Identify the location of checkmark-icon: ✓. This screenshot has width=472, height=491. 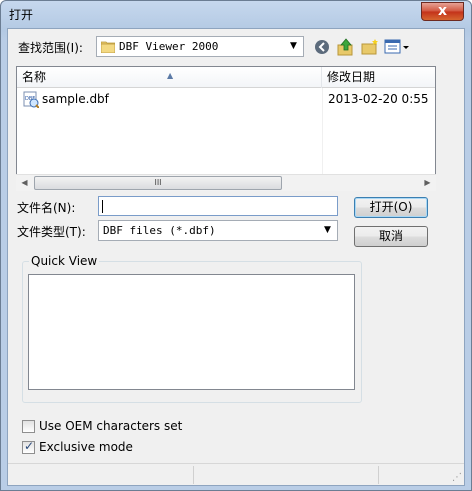
(29, 446).